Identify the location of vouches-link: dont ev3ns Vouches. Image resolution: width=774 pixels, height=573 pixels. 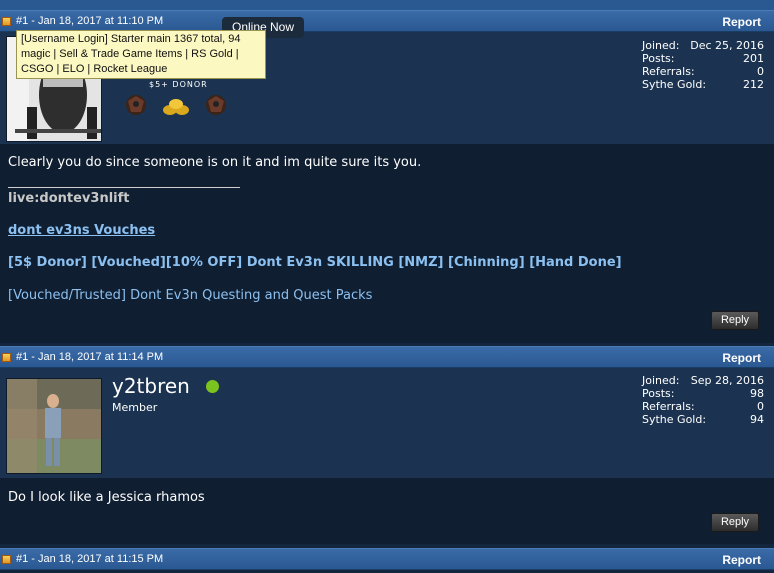
(81, 230).